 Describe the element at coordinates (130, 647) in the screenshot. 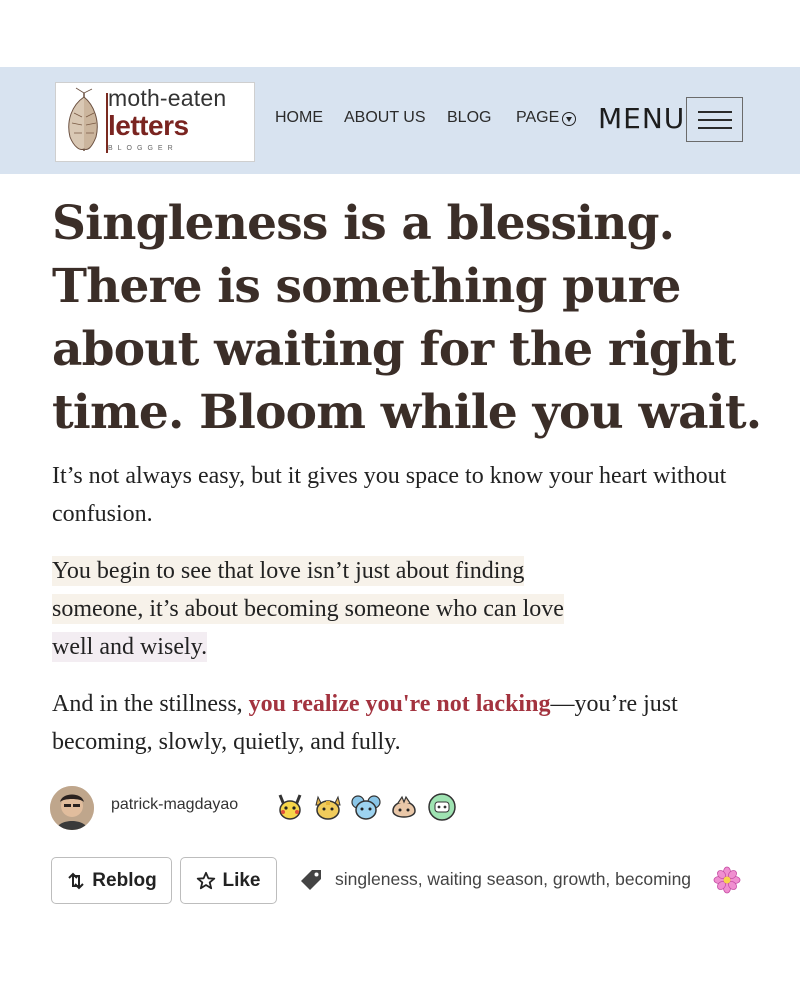

I see `highlighted-line: well and wisely.` at that location.